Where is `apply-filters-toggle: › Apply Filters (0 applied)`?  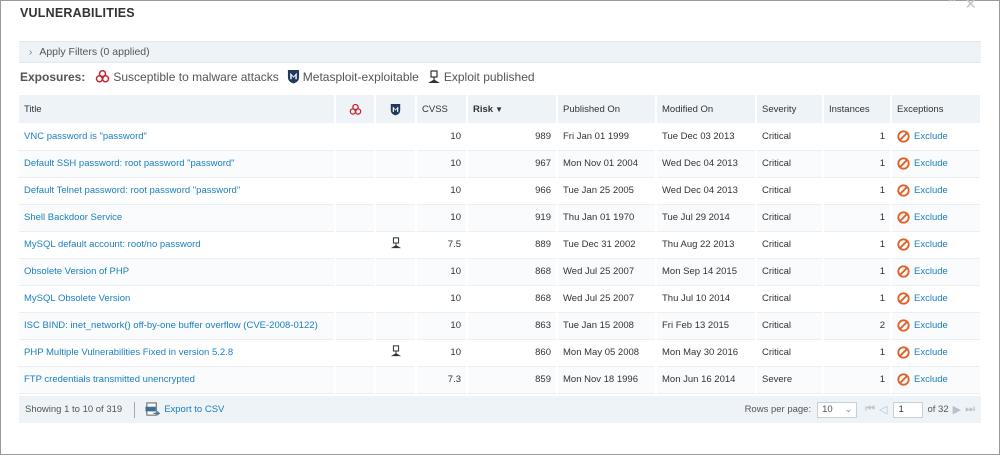 apply-filters-toggle: › Apply Filters (0 applied) is located at coordinates (500, 52).